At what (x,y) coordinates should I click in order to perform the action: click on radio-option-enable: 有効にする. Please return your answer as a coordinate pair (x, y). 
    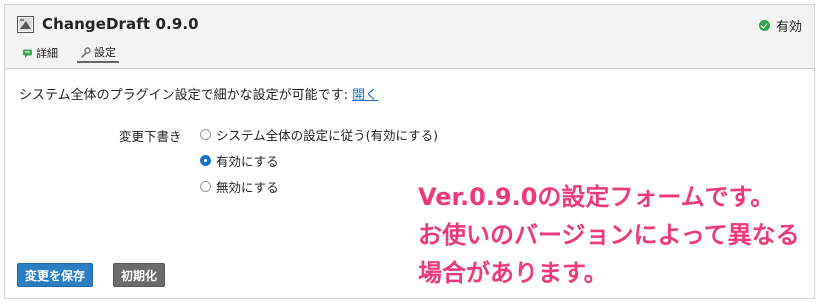
    Looking at the image, I should click on (239, 160).